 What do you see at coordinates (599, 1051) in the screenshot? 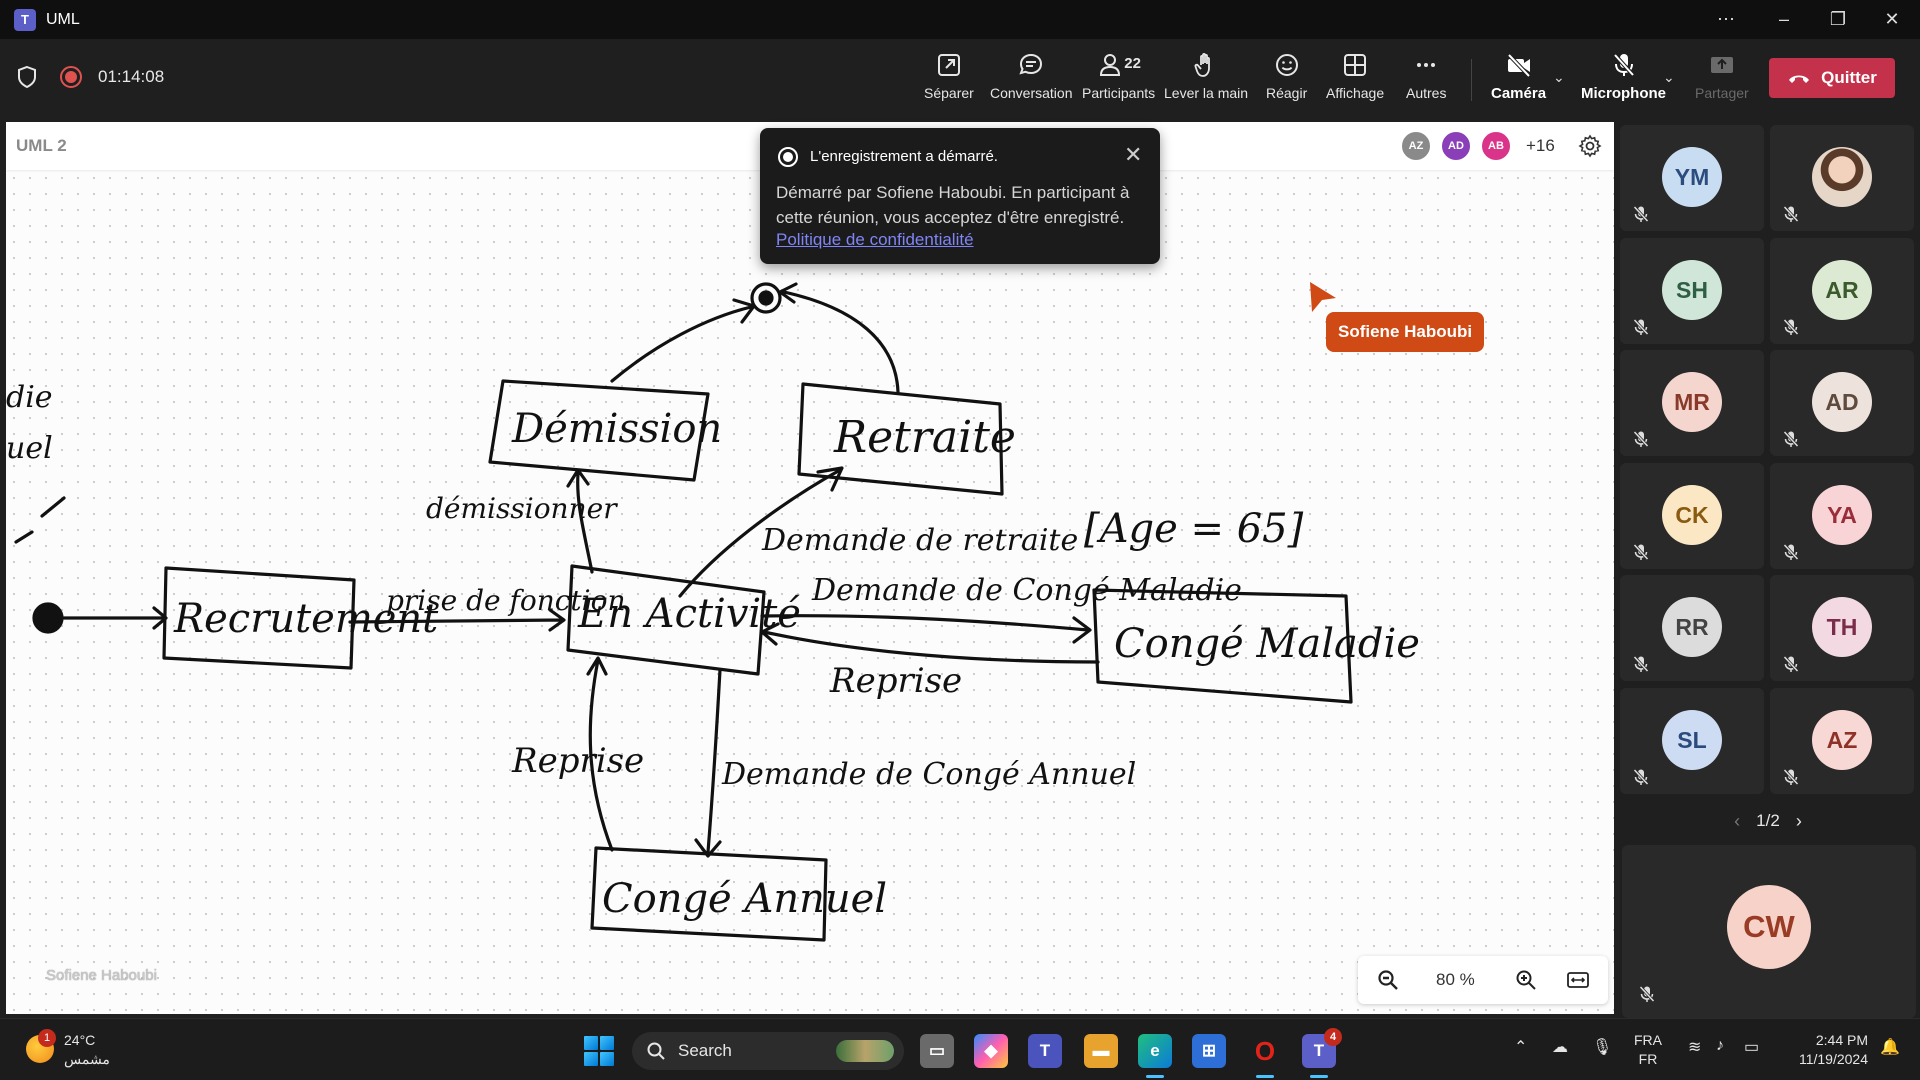
I see `windows-start-icon` at bounding box center [599, 1051].